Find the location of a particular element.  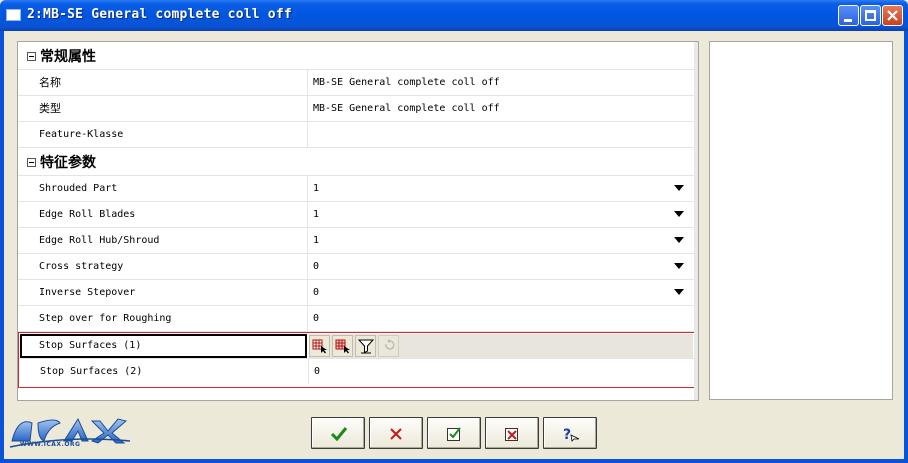

select-surfaces-button is located at coordinates (319, 346).